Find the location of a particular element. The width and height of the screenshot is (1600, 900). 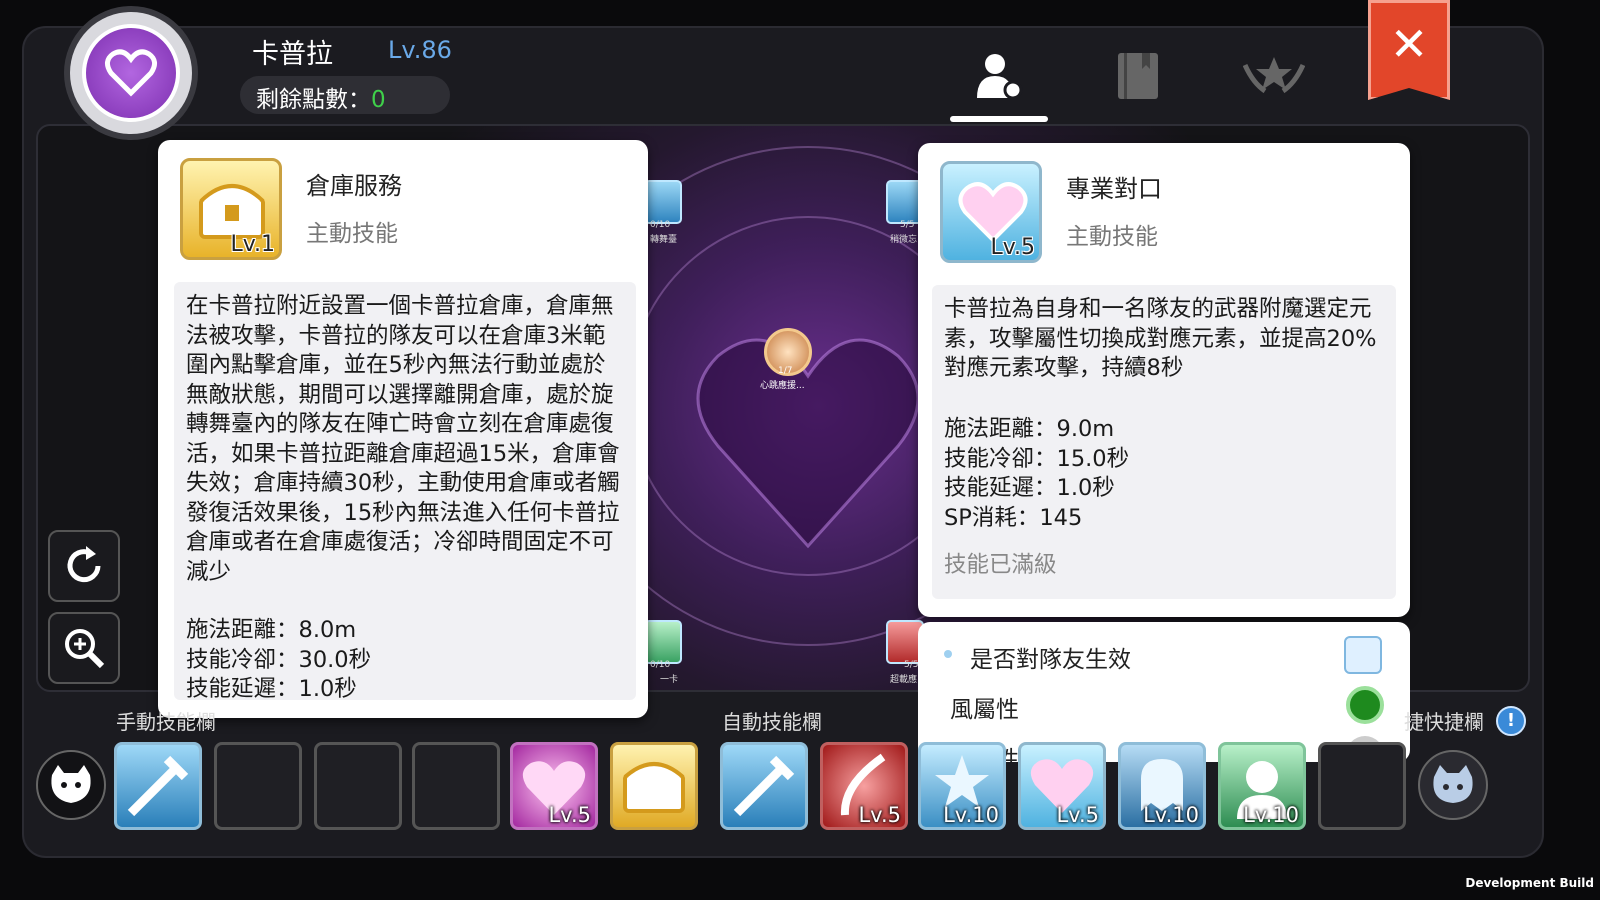

option-row: 是否對隊友生效 is located at coordinates (1164, 655).